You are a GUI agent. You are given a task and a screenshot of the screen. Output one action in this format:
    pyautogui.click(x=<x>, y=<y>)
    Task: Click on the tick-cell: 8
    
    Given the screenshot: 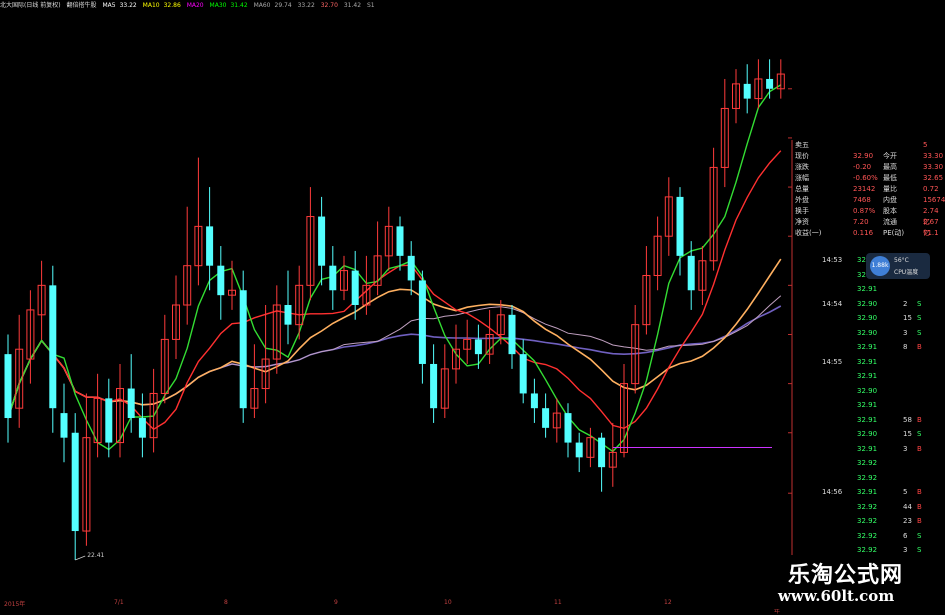 What is the action you would take?
    pyautogui.click(x=905, y=347)
    